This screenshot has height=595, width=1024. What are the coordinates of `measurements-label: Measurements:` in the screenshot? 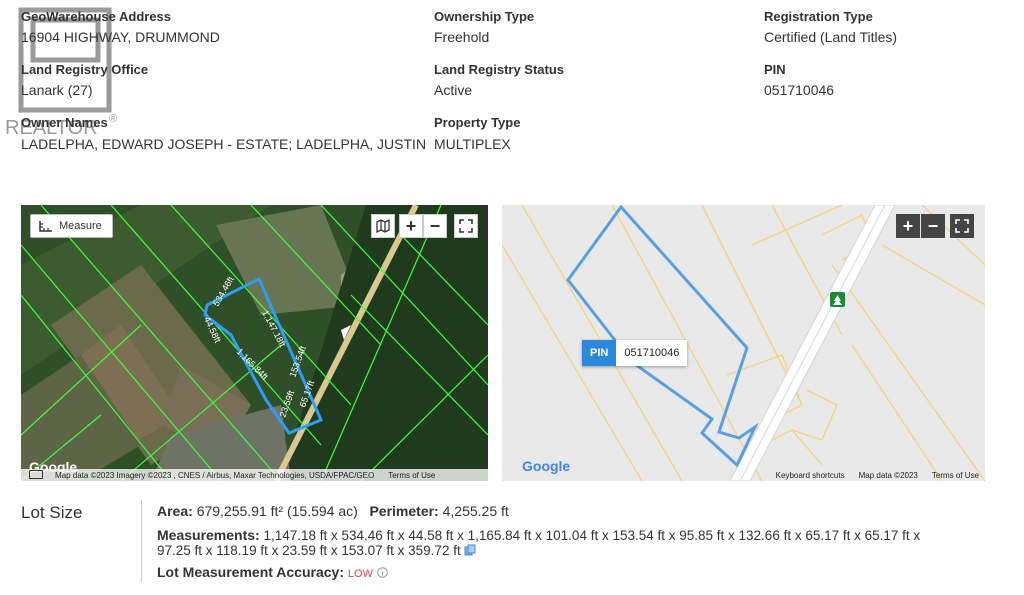 It's located at (208, 535).